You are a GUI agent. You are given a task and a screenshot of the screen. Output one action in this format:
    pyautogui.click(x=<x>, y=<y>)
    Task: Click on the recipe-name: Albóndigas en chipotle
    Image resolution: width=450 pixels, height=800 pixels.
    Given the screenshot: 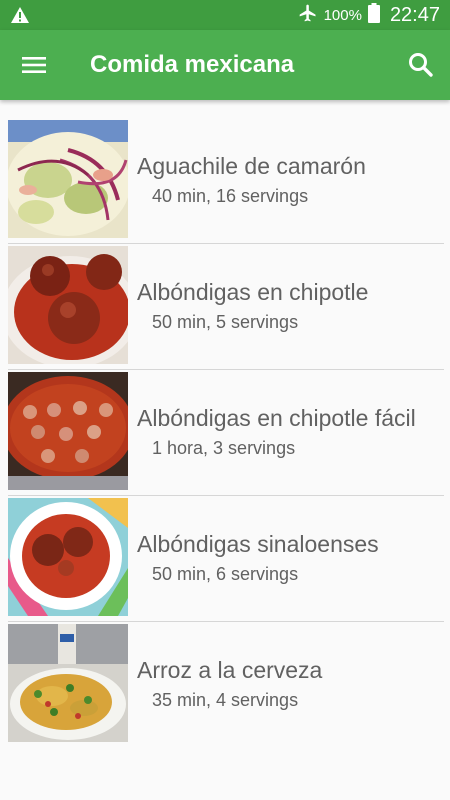 What is the action you would take?
    pyautogui.click(x=253, y=292)
    